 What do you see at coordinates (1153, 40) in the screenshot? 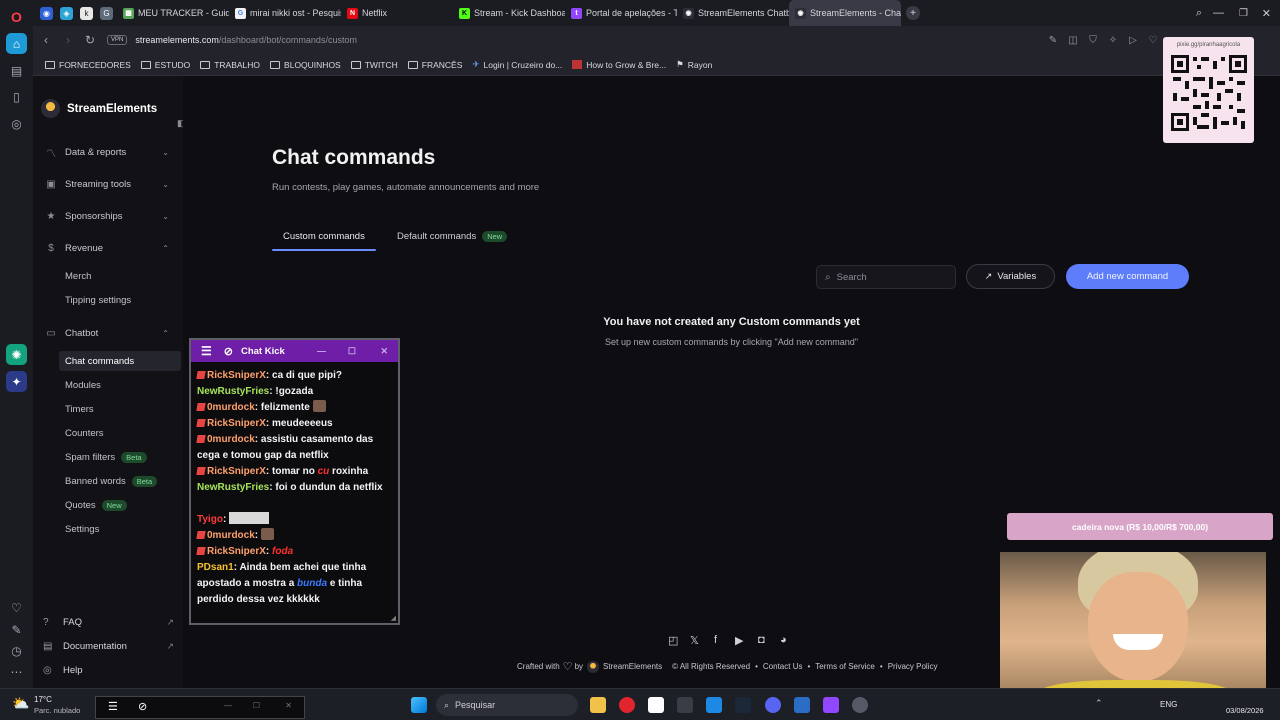
I see `heart-icon: ♡` at bounding box center [1153, 40].